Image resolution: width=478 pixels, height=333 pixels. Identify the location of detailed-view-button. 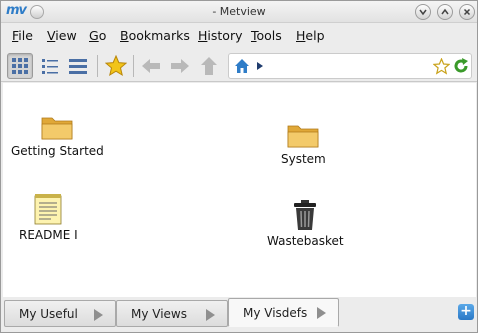
(50, 66).